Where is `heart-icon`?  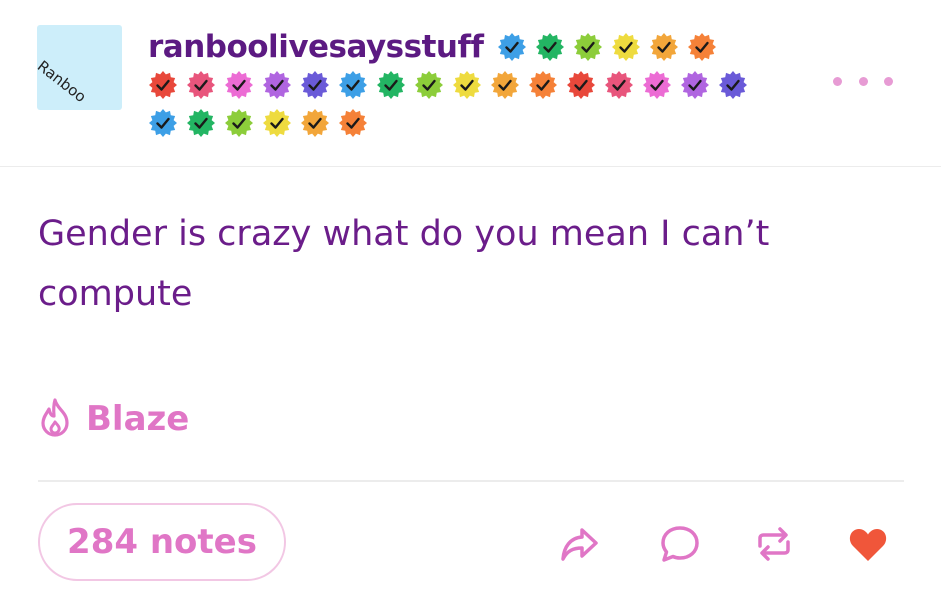 heart-icon is located at coordinates (868, 544).